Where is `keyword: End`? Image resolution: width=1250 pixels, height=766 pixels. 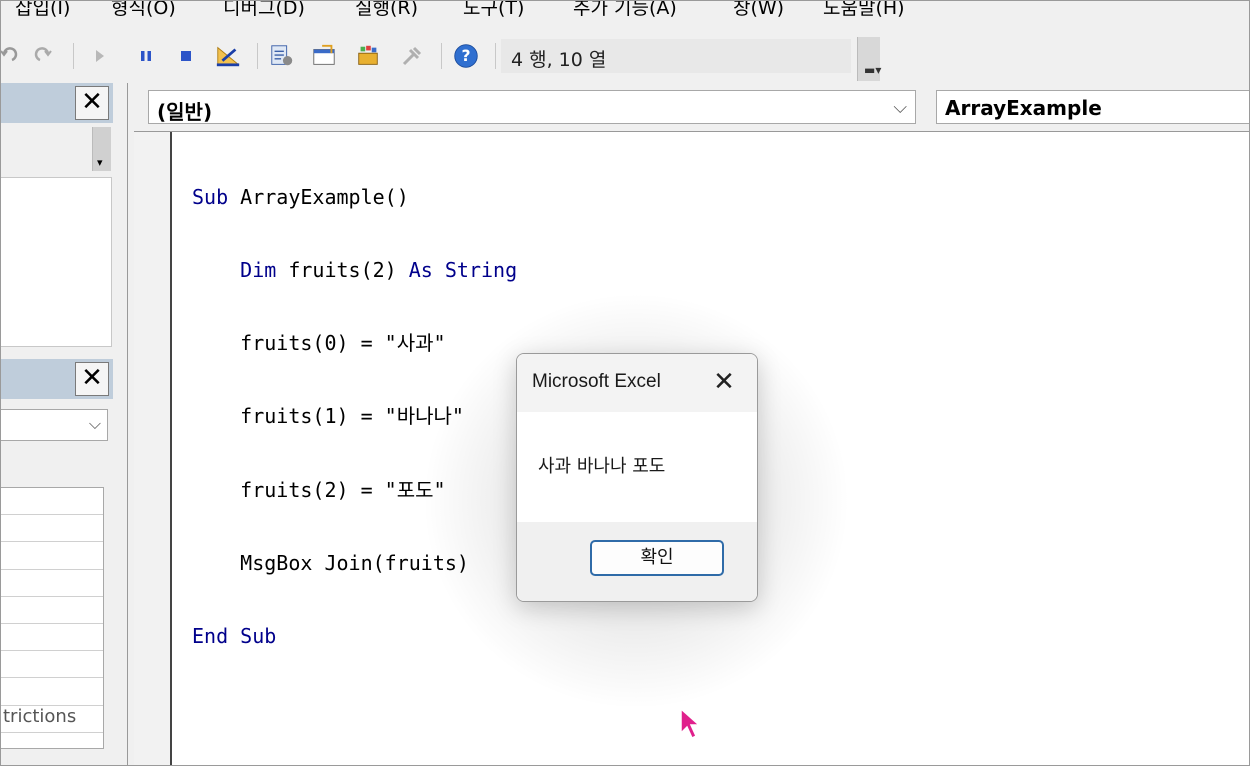 keyword: End is located at coordinates (210, 636).